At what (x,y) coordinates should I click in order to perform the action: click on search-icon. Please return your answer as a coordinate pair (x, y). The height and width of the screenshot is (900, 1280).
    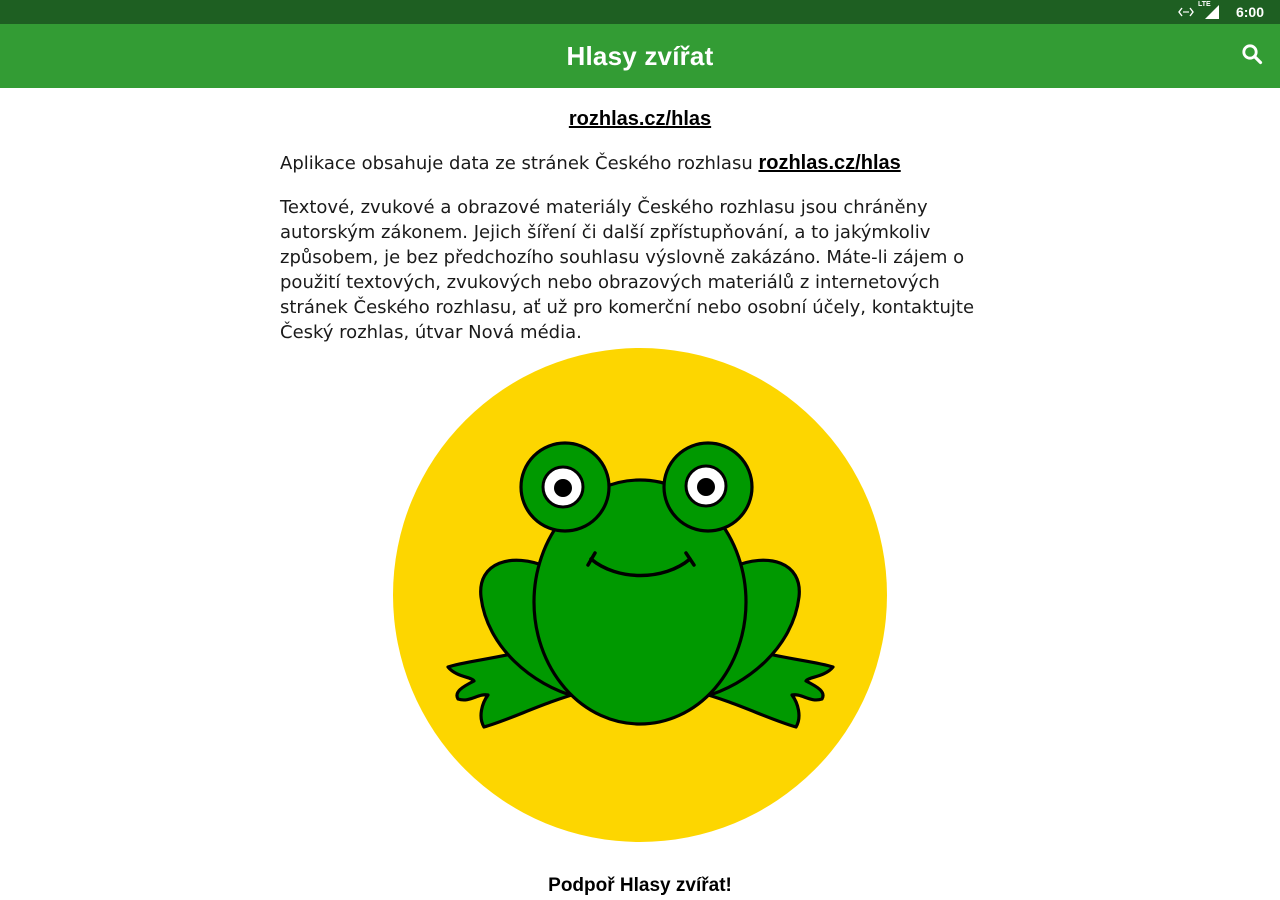
    Looking at the image, I should click on (1252, 56).